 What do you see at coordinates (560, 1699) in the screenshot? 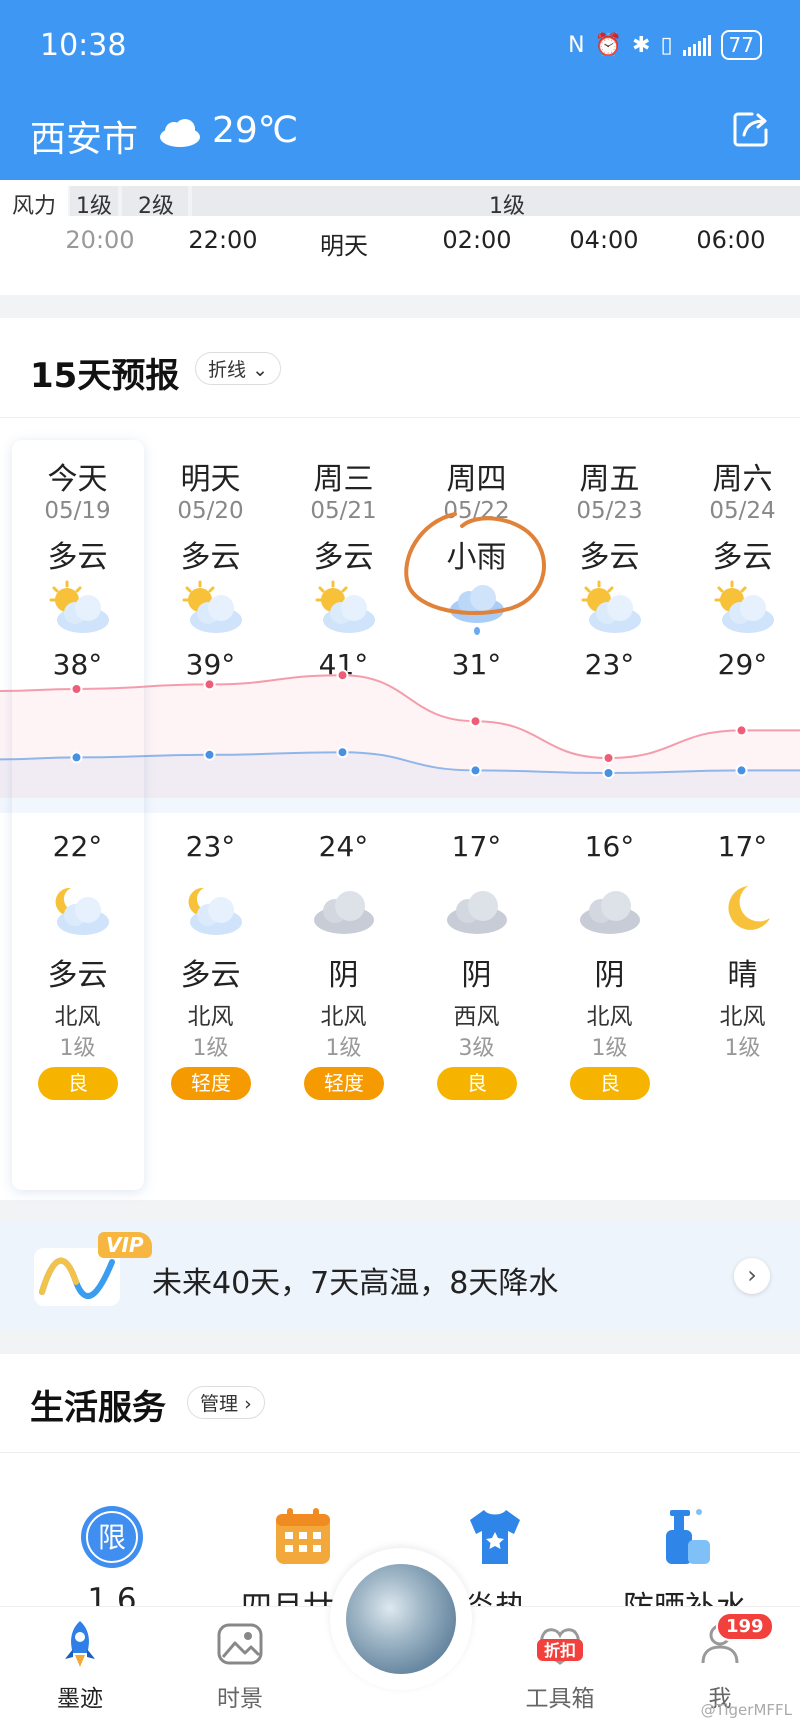
I see `nav-label: 工具箱` at bounding box center [560, 1699].